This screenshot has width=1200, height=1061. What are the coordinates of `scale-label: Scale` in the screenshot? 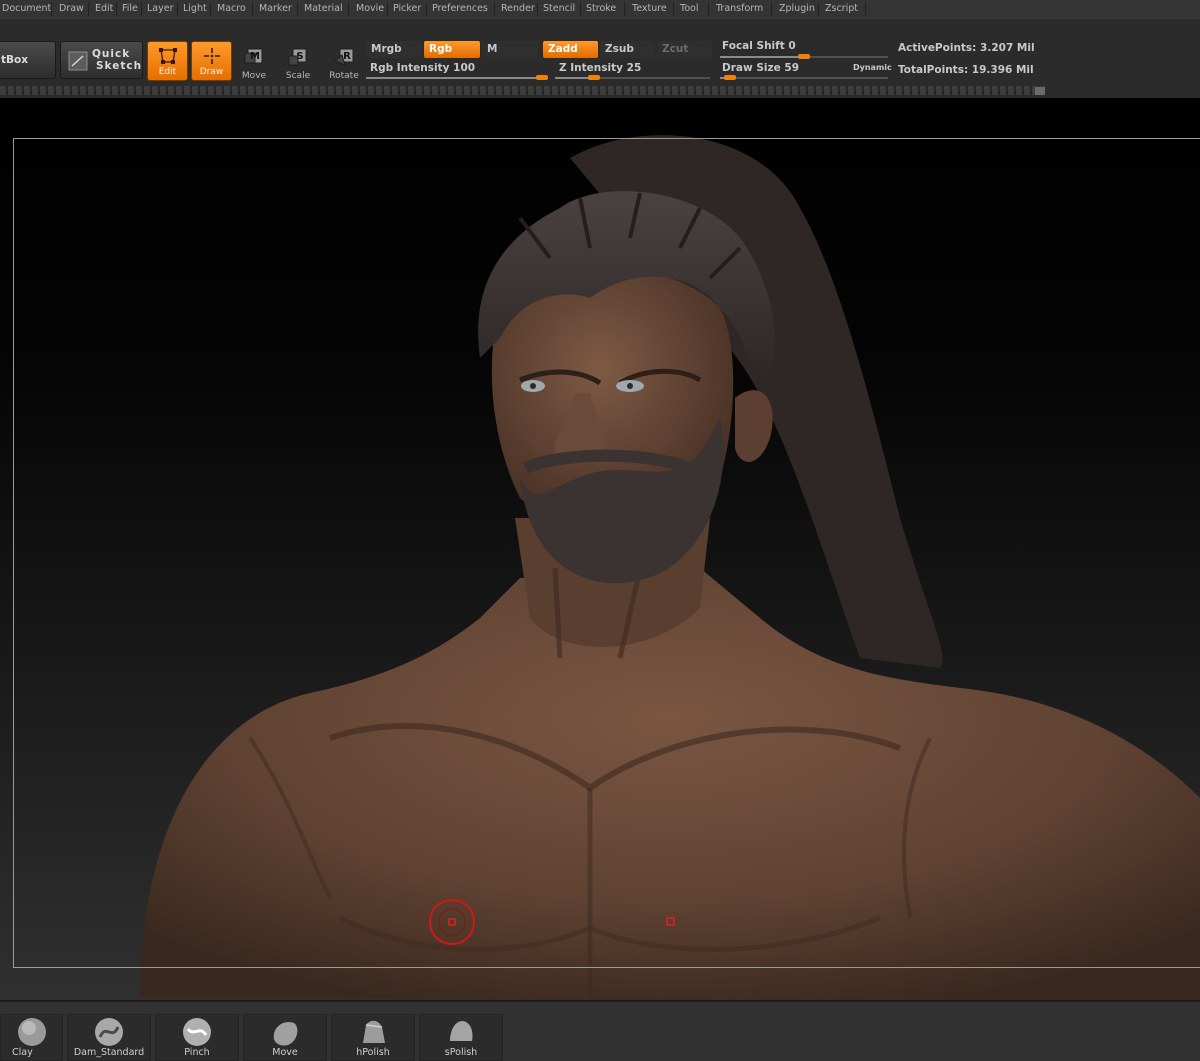 It's located at (298, 76).